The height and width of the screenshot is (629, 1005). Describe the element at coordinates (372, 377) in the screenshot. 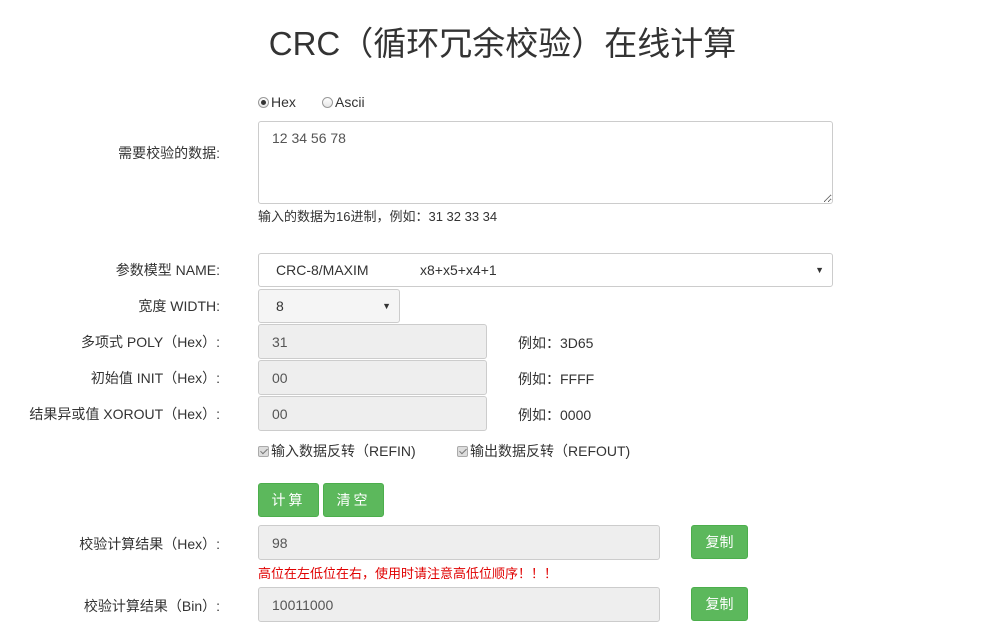

I see `init-input: 00` at that location.